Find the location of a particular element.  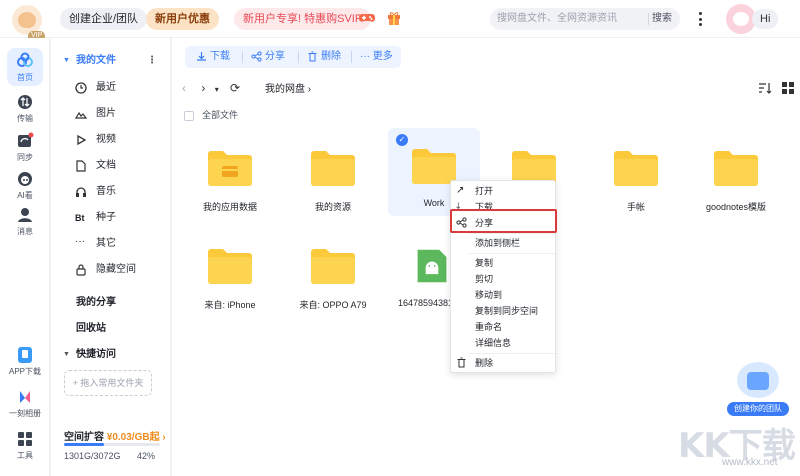

nav-quick-access: ▼ 快捷访问 is located at coordinates (111, 355).